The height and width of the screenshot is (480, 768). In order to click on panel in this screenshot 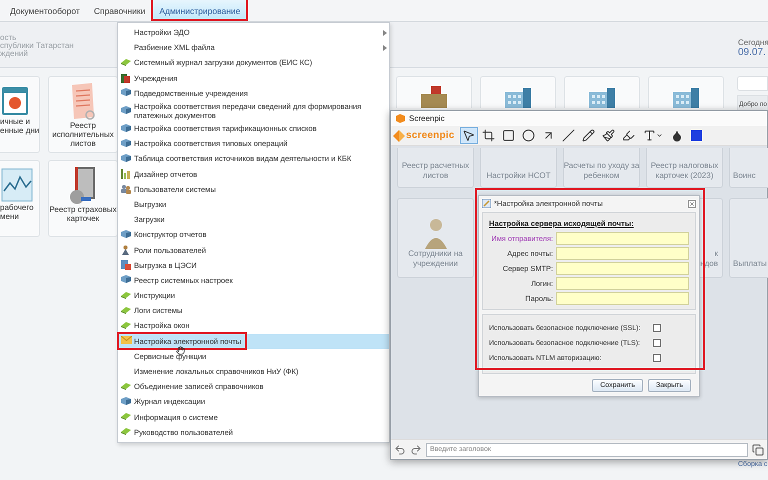, I will do `click(752, 83)`.